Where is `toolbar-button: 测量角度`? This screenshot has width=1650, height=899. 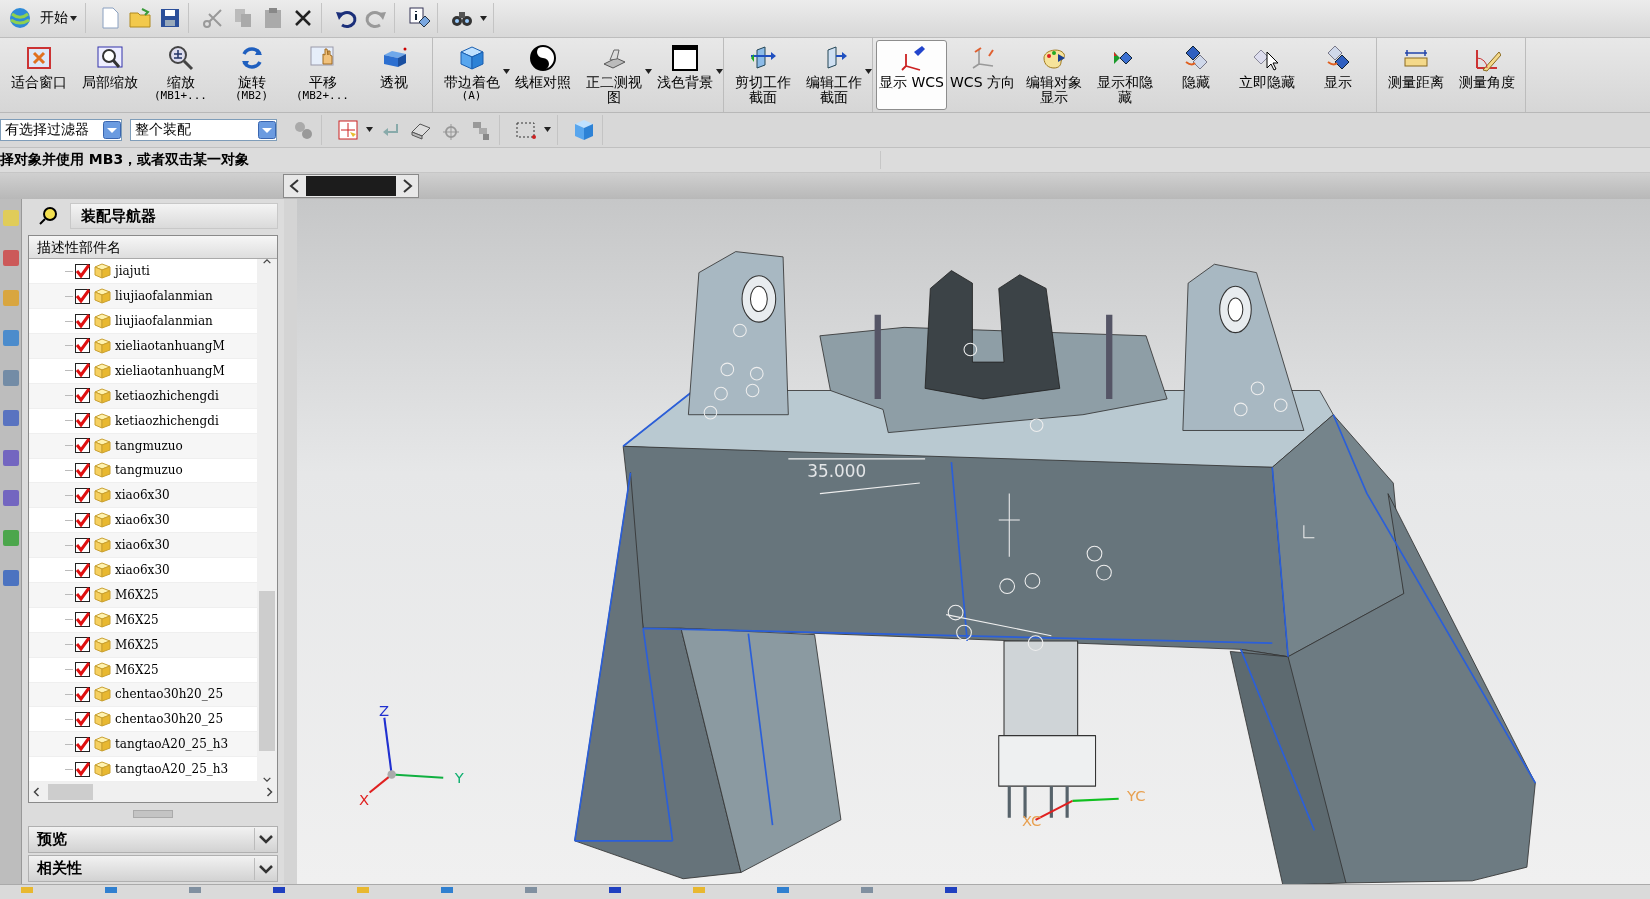 toolbar-button: 测量角度 is located at coordinates (1486, 74).